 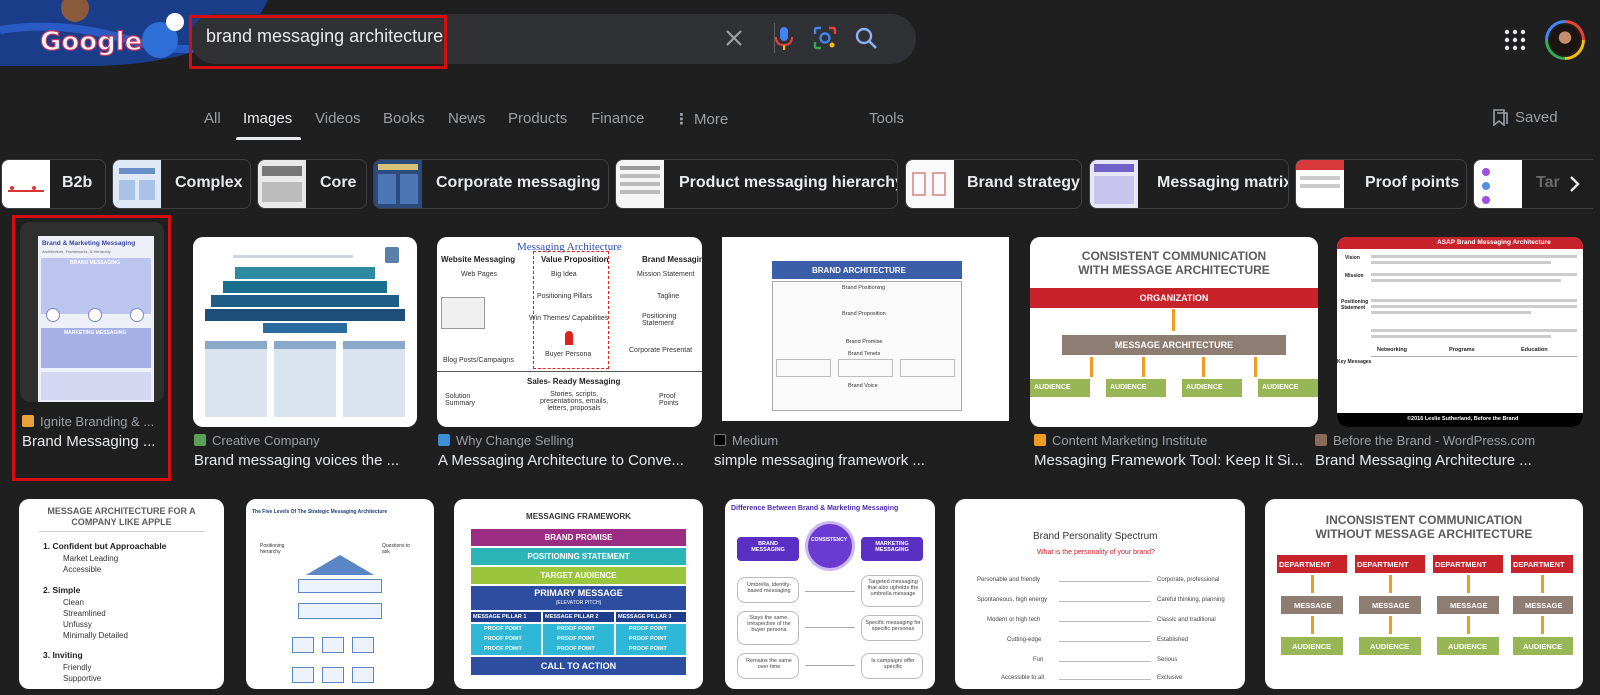 What do you see at coordinates (404, 118) in the screenshot?
I see `tab-books: Books` at bounding box center [404, 118].